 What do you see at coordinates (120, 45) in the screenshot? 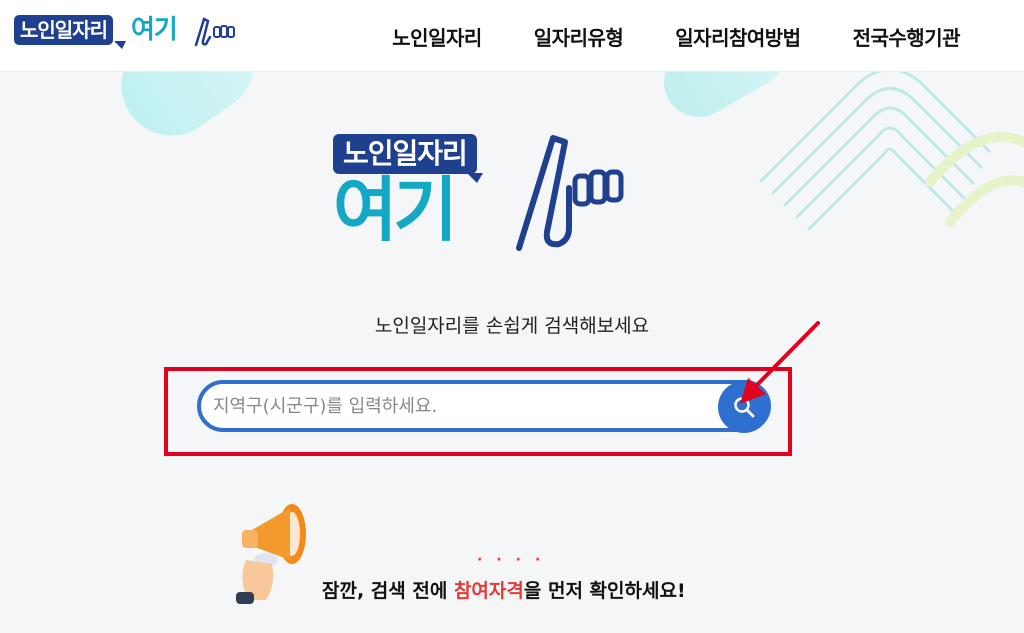
I see `logo-box-tail` at bounding box center [120, 45].